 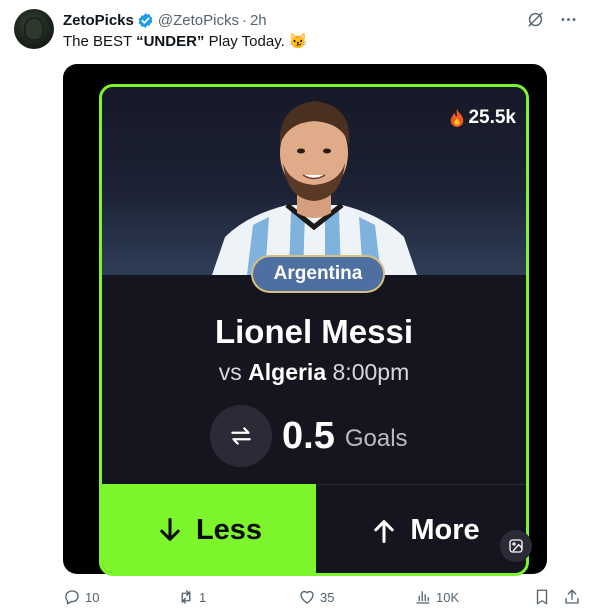 I want to click on reply-action: 10, so click(x=81, y=597).